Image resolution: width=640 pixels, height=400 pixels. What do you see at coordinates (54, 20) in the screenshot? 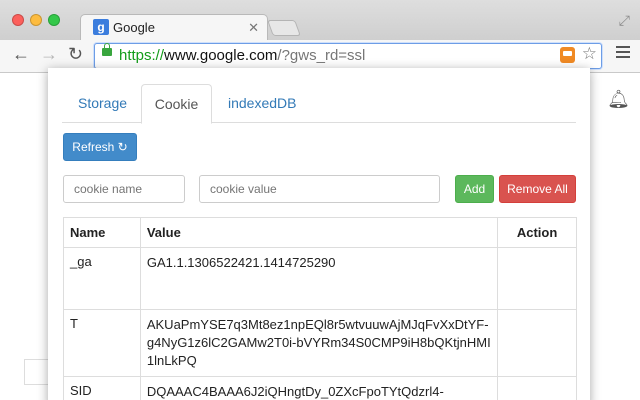
I see `zoom-window-button` at bounding box center [54, 20].